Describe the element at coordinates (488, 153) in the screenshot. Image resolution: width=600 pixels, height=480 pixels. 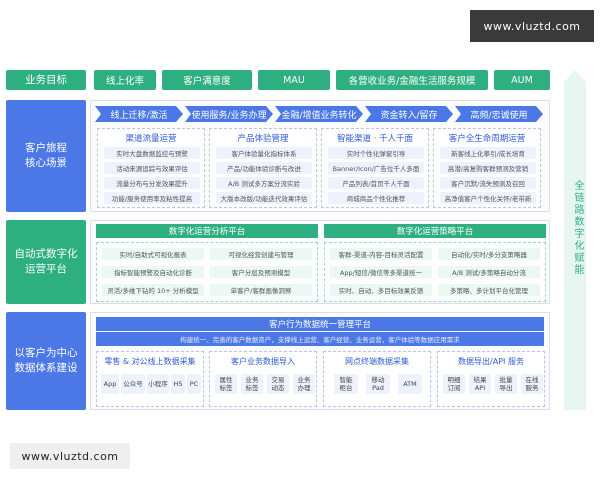
I see `journey-card-line: 新客线上化拳引/成长培育` at that location.